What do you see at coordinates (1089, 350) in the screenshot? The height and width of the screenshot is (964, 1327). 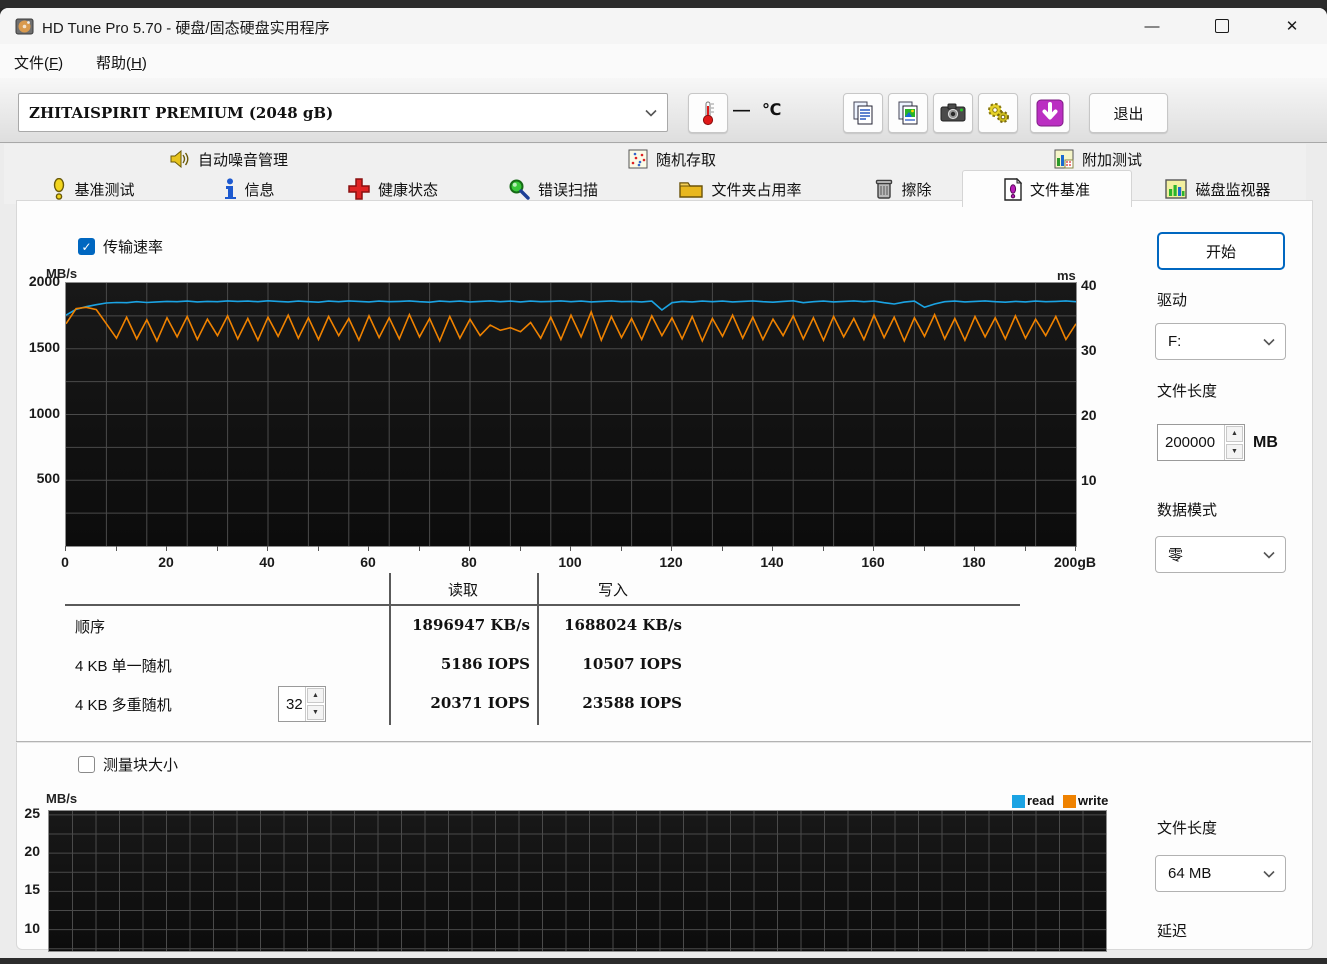 I see `axis-tick-label: 30` at bounding box center [1089, 350].